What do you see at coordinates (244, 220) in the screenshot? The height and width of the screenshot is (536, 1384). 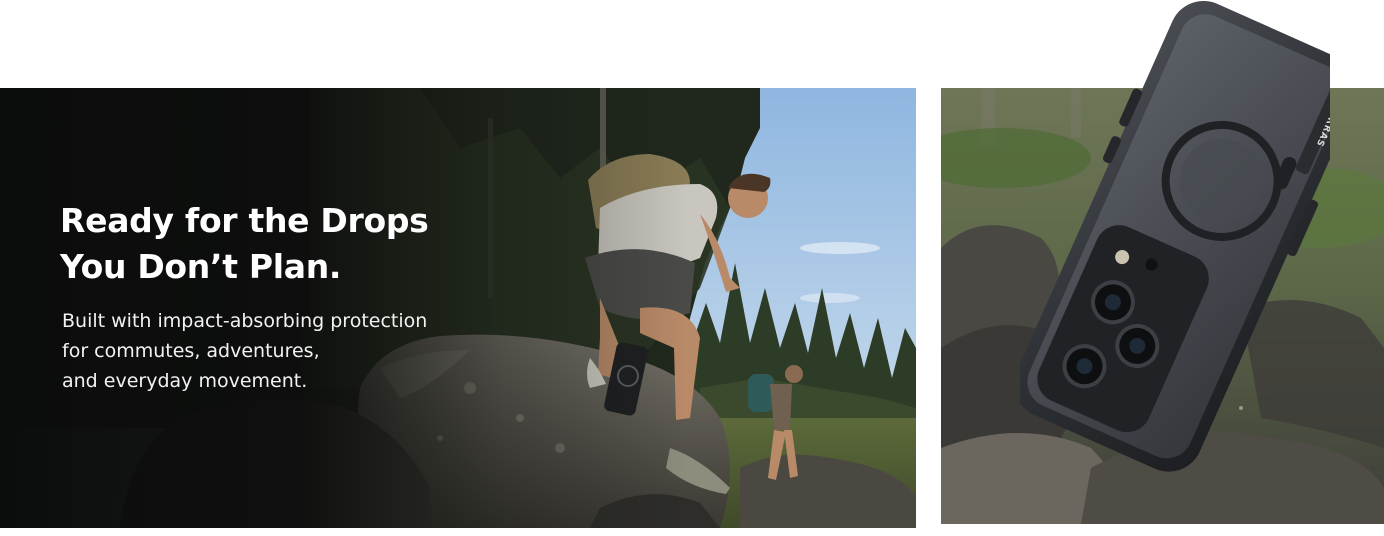 I see `hero-title-line-1: Ready for the Drops` at bounding box center [244, 220].